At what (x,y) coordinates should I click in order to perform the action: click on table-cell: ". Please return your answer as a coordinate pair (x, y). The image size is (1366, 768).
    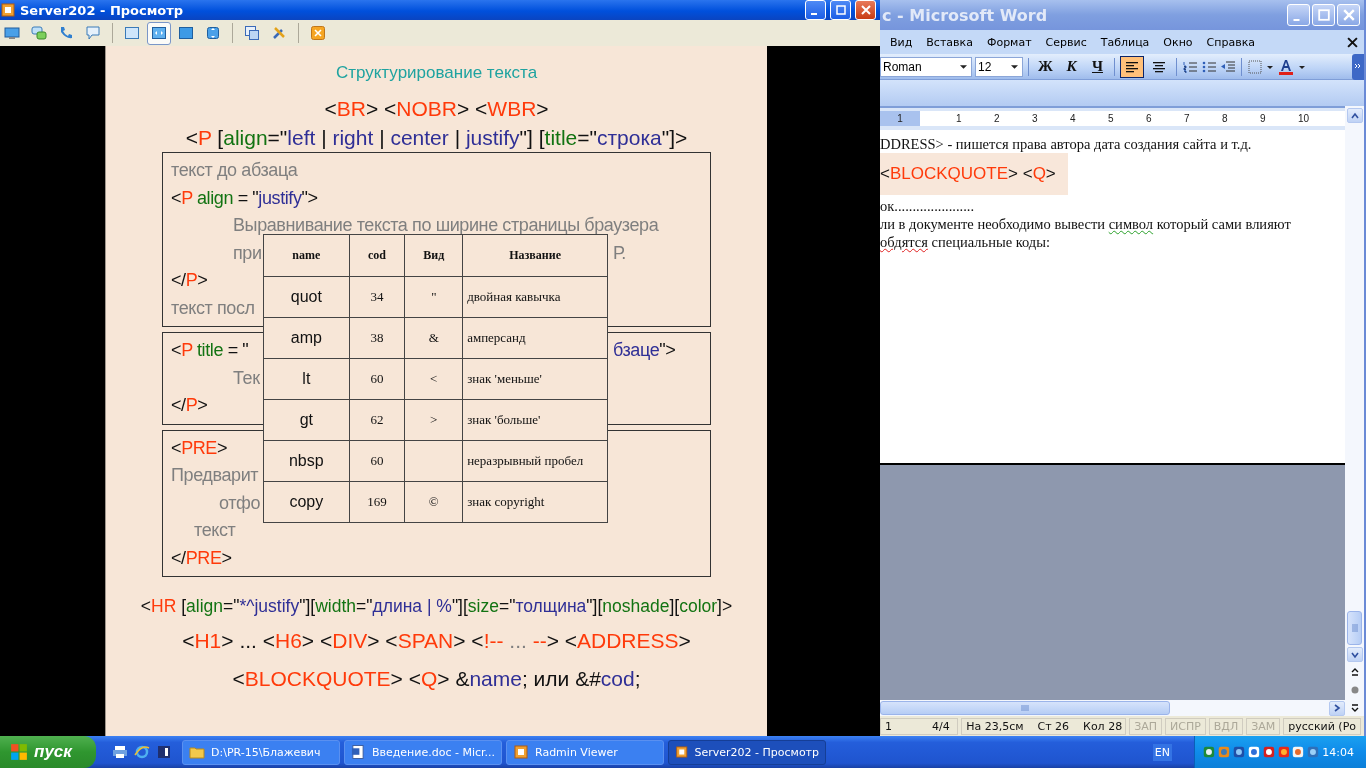
    Looking at the image, I should click on (433, 297).